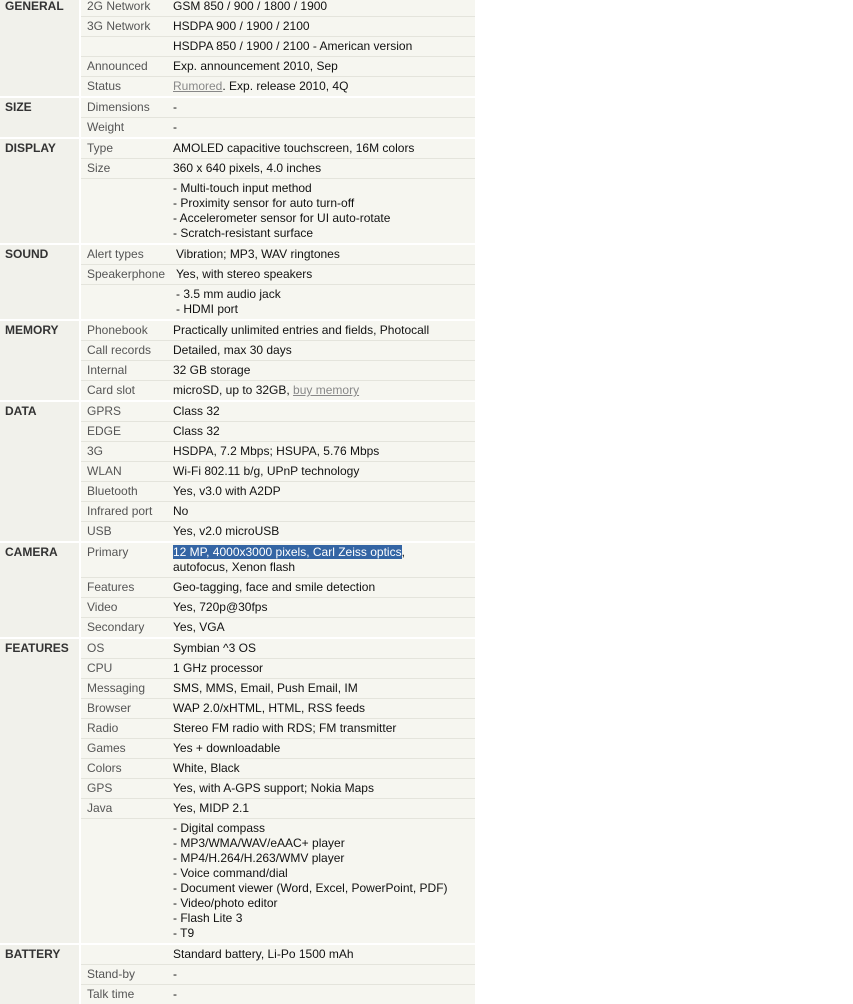 Image resolution: width=853 pixels, height=1004 pixels. I want to click on spec-label: Infrared port, so click(120, 511).